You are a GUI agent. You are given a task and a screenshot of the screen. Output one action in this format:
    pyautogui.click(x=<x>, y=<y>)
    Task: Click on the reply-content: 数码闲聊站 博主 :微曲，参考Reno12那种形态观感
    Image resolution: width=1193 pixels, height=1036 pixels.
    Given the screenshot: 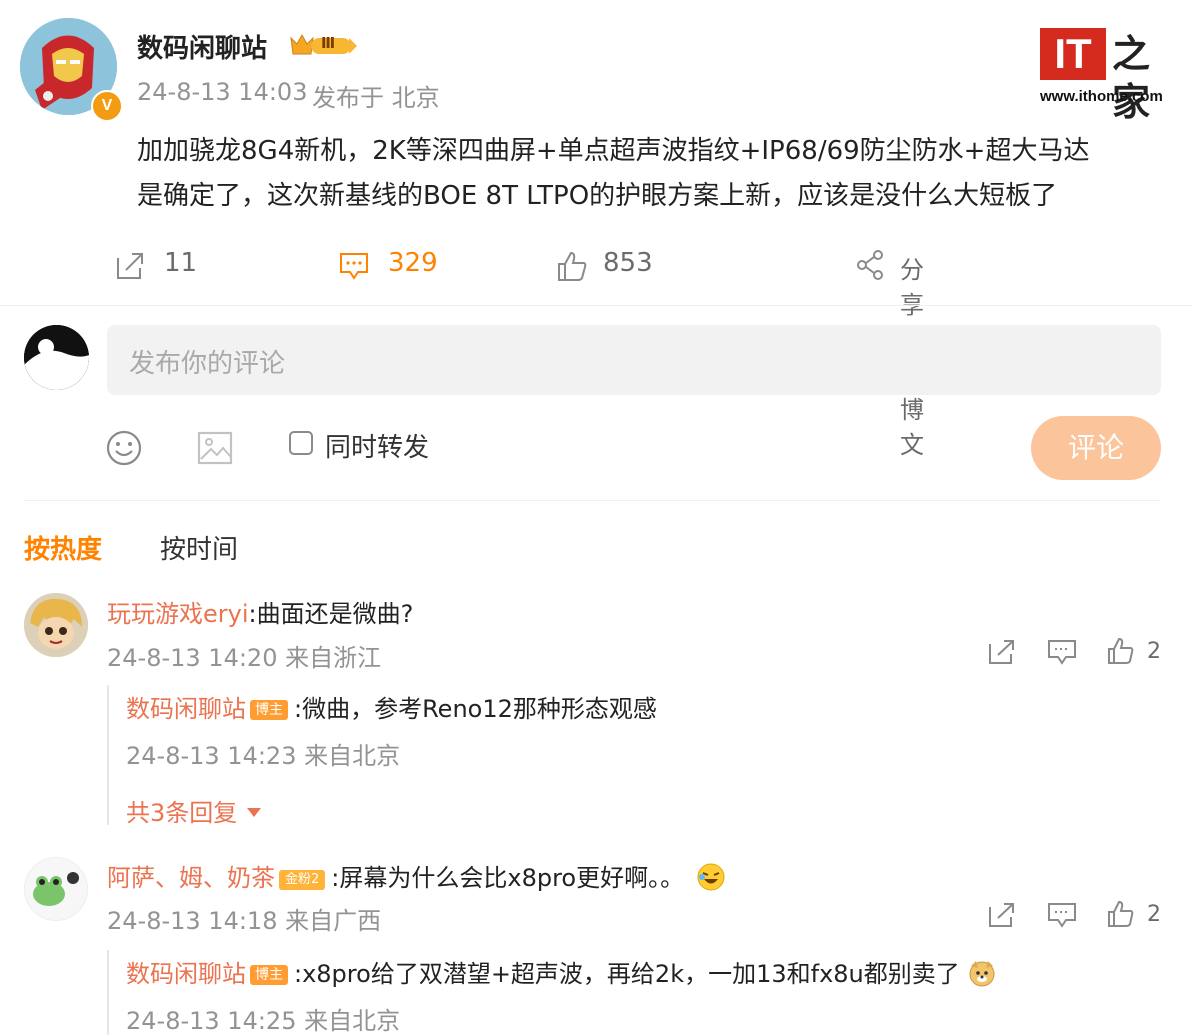 What is the action you would take?
    pyautogui.click(x=391, y=706)
    